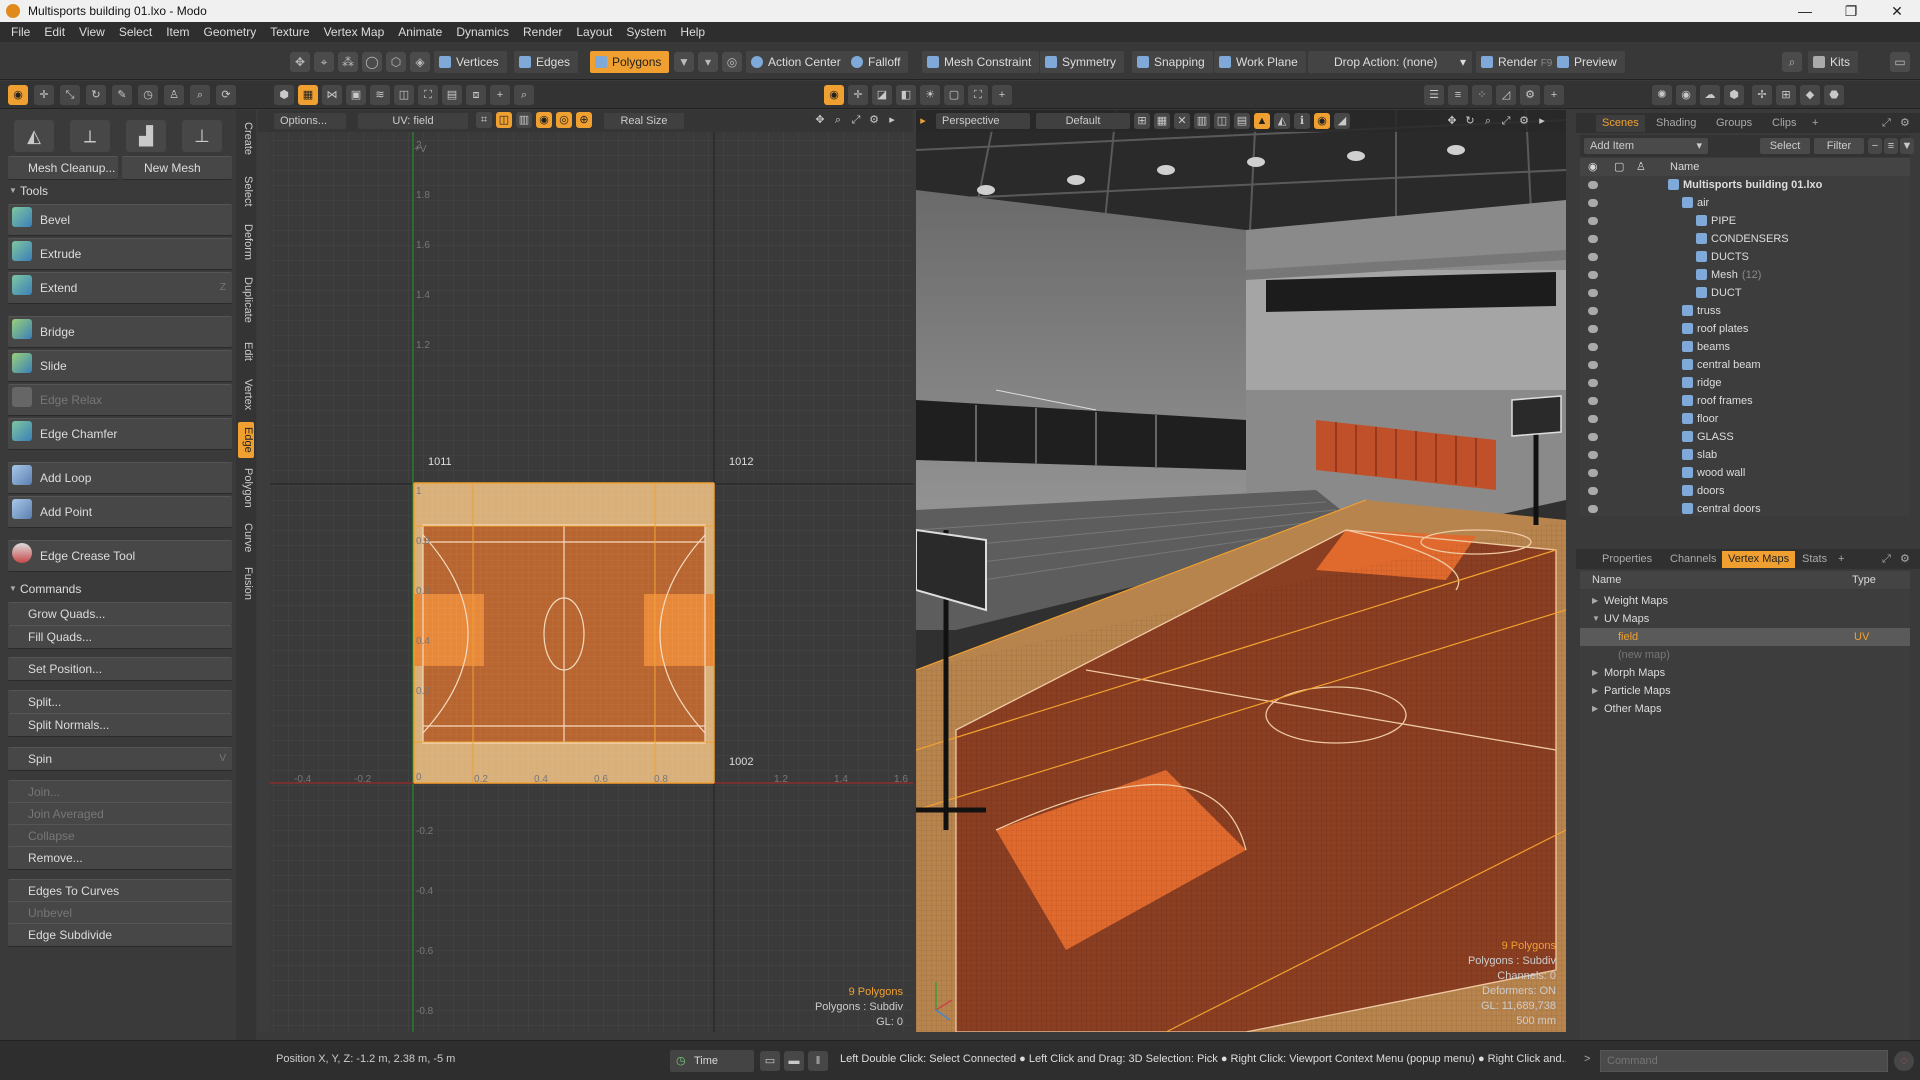 This screenshot has height=1080, width=1920. I want to click on scene-mesh-icon: ⬢, so click(1734, 95).